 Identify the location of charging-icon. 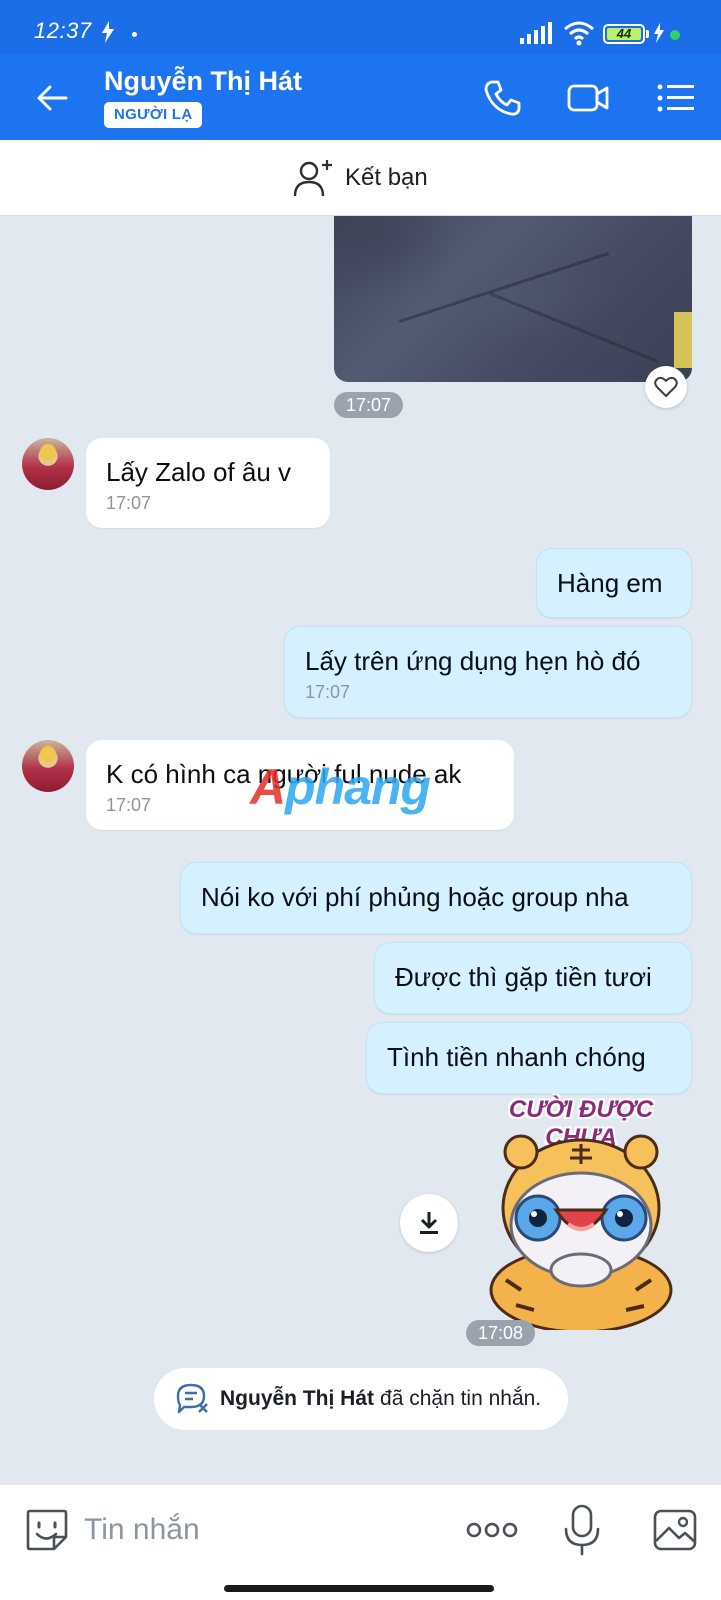
(659, 33).